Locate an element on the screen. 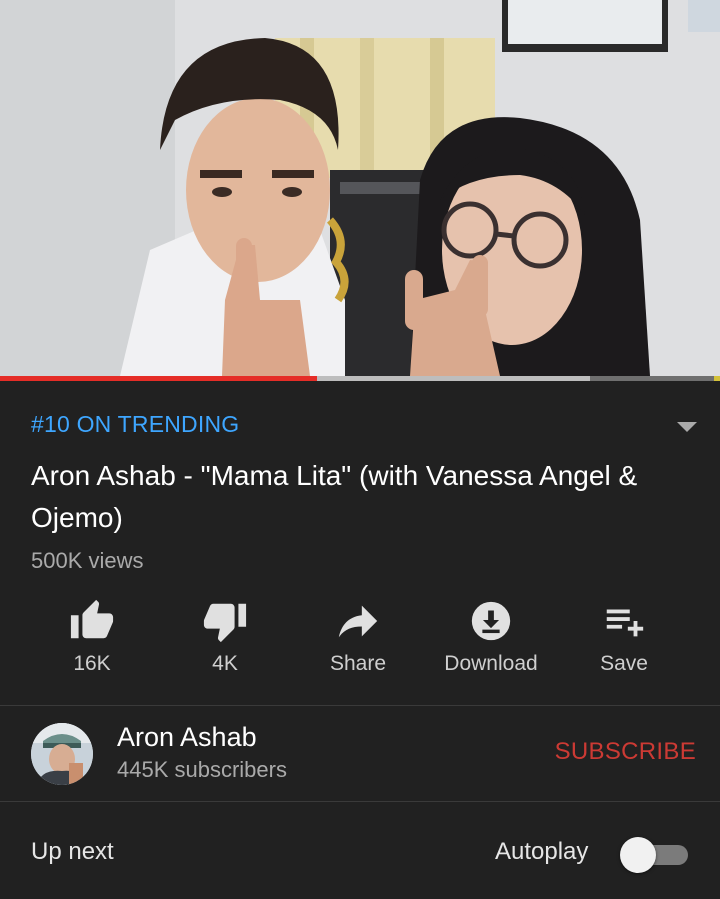  share-button: Share is located at coordinates (358, 641).